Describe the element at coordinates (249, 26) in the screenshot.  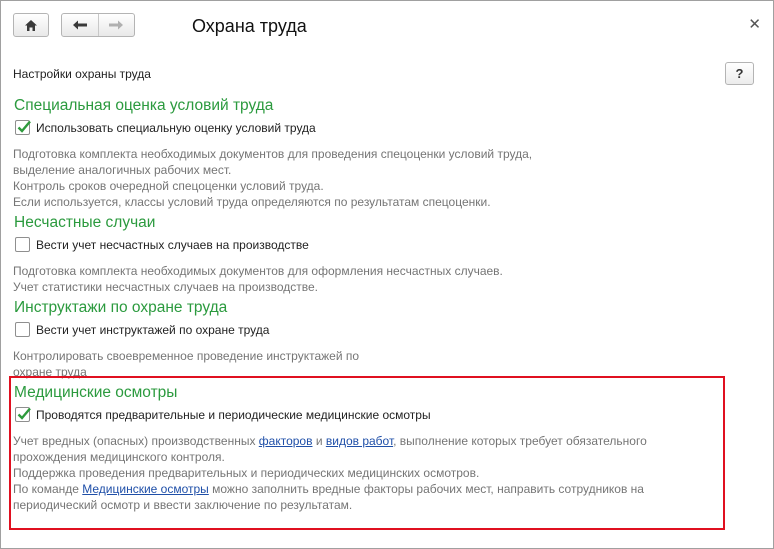
I see `page-title: Охрана труда` at that location.